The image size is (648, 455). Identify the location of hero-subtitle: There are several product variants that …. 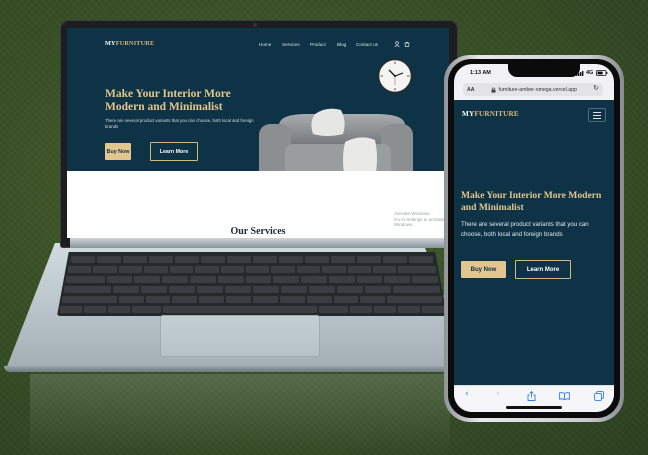
(179, 123).